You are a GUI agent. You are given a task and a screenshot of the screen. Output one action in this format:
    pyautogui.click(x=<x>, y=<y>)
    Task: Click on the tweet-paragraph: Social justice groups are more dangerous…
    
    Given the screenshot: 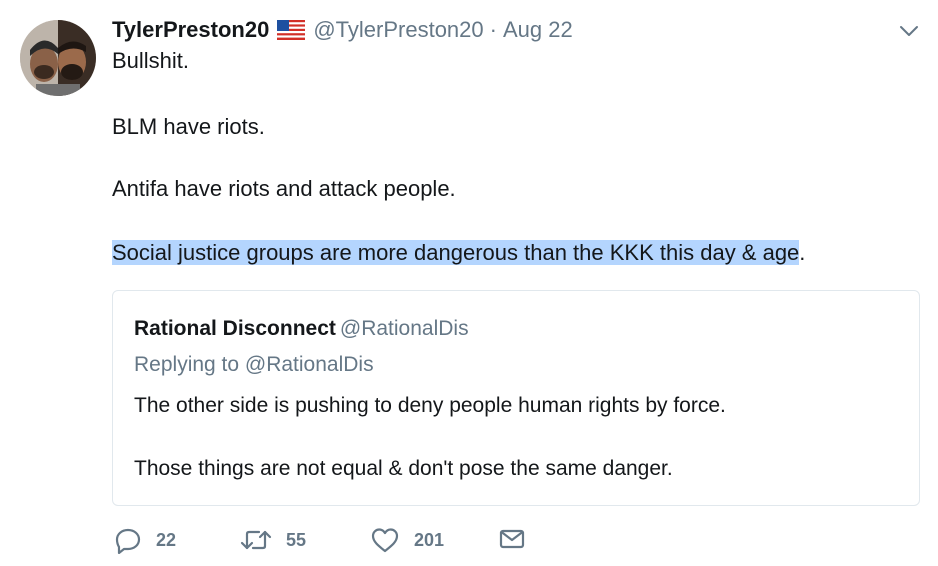 What is the action you would take?
    pyautogui.click(x=458, y=253)
    